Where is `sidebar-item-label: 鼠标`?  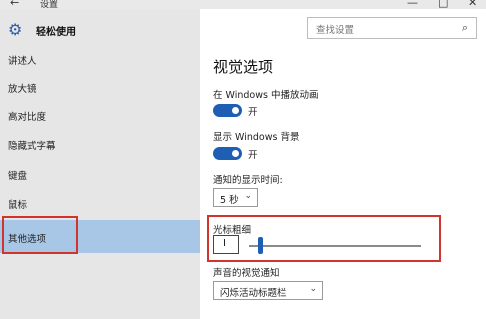
sidebar-item-label: 鼠标 is located at coordinates (18, 205).